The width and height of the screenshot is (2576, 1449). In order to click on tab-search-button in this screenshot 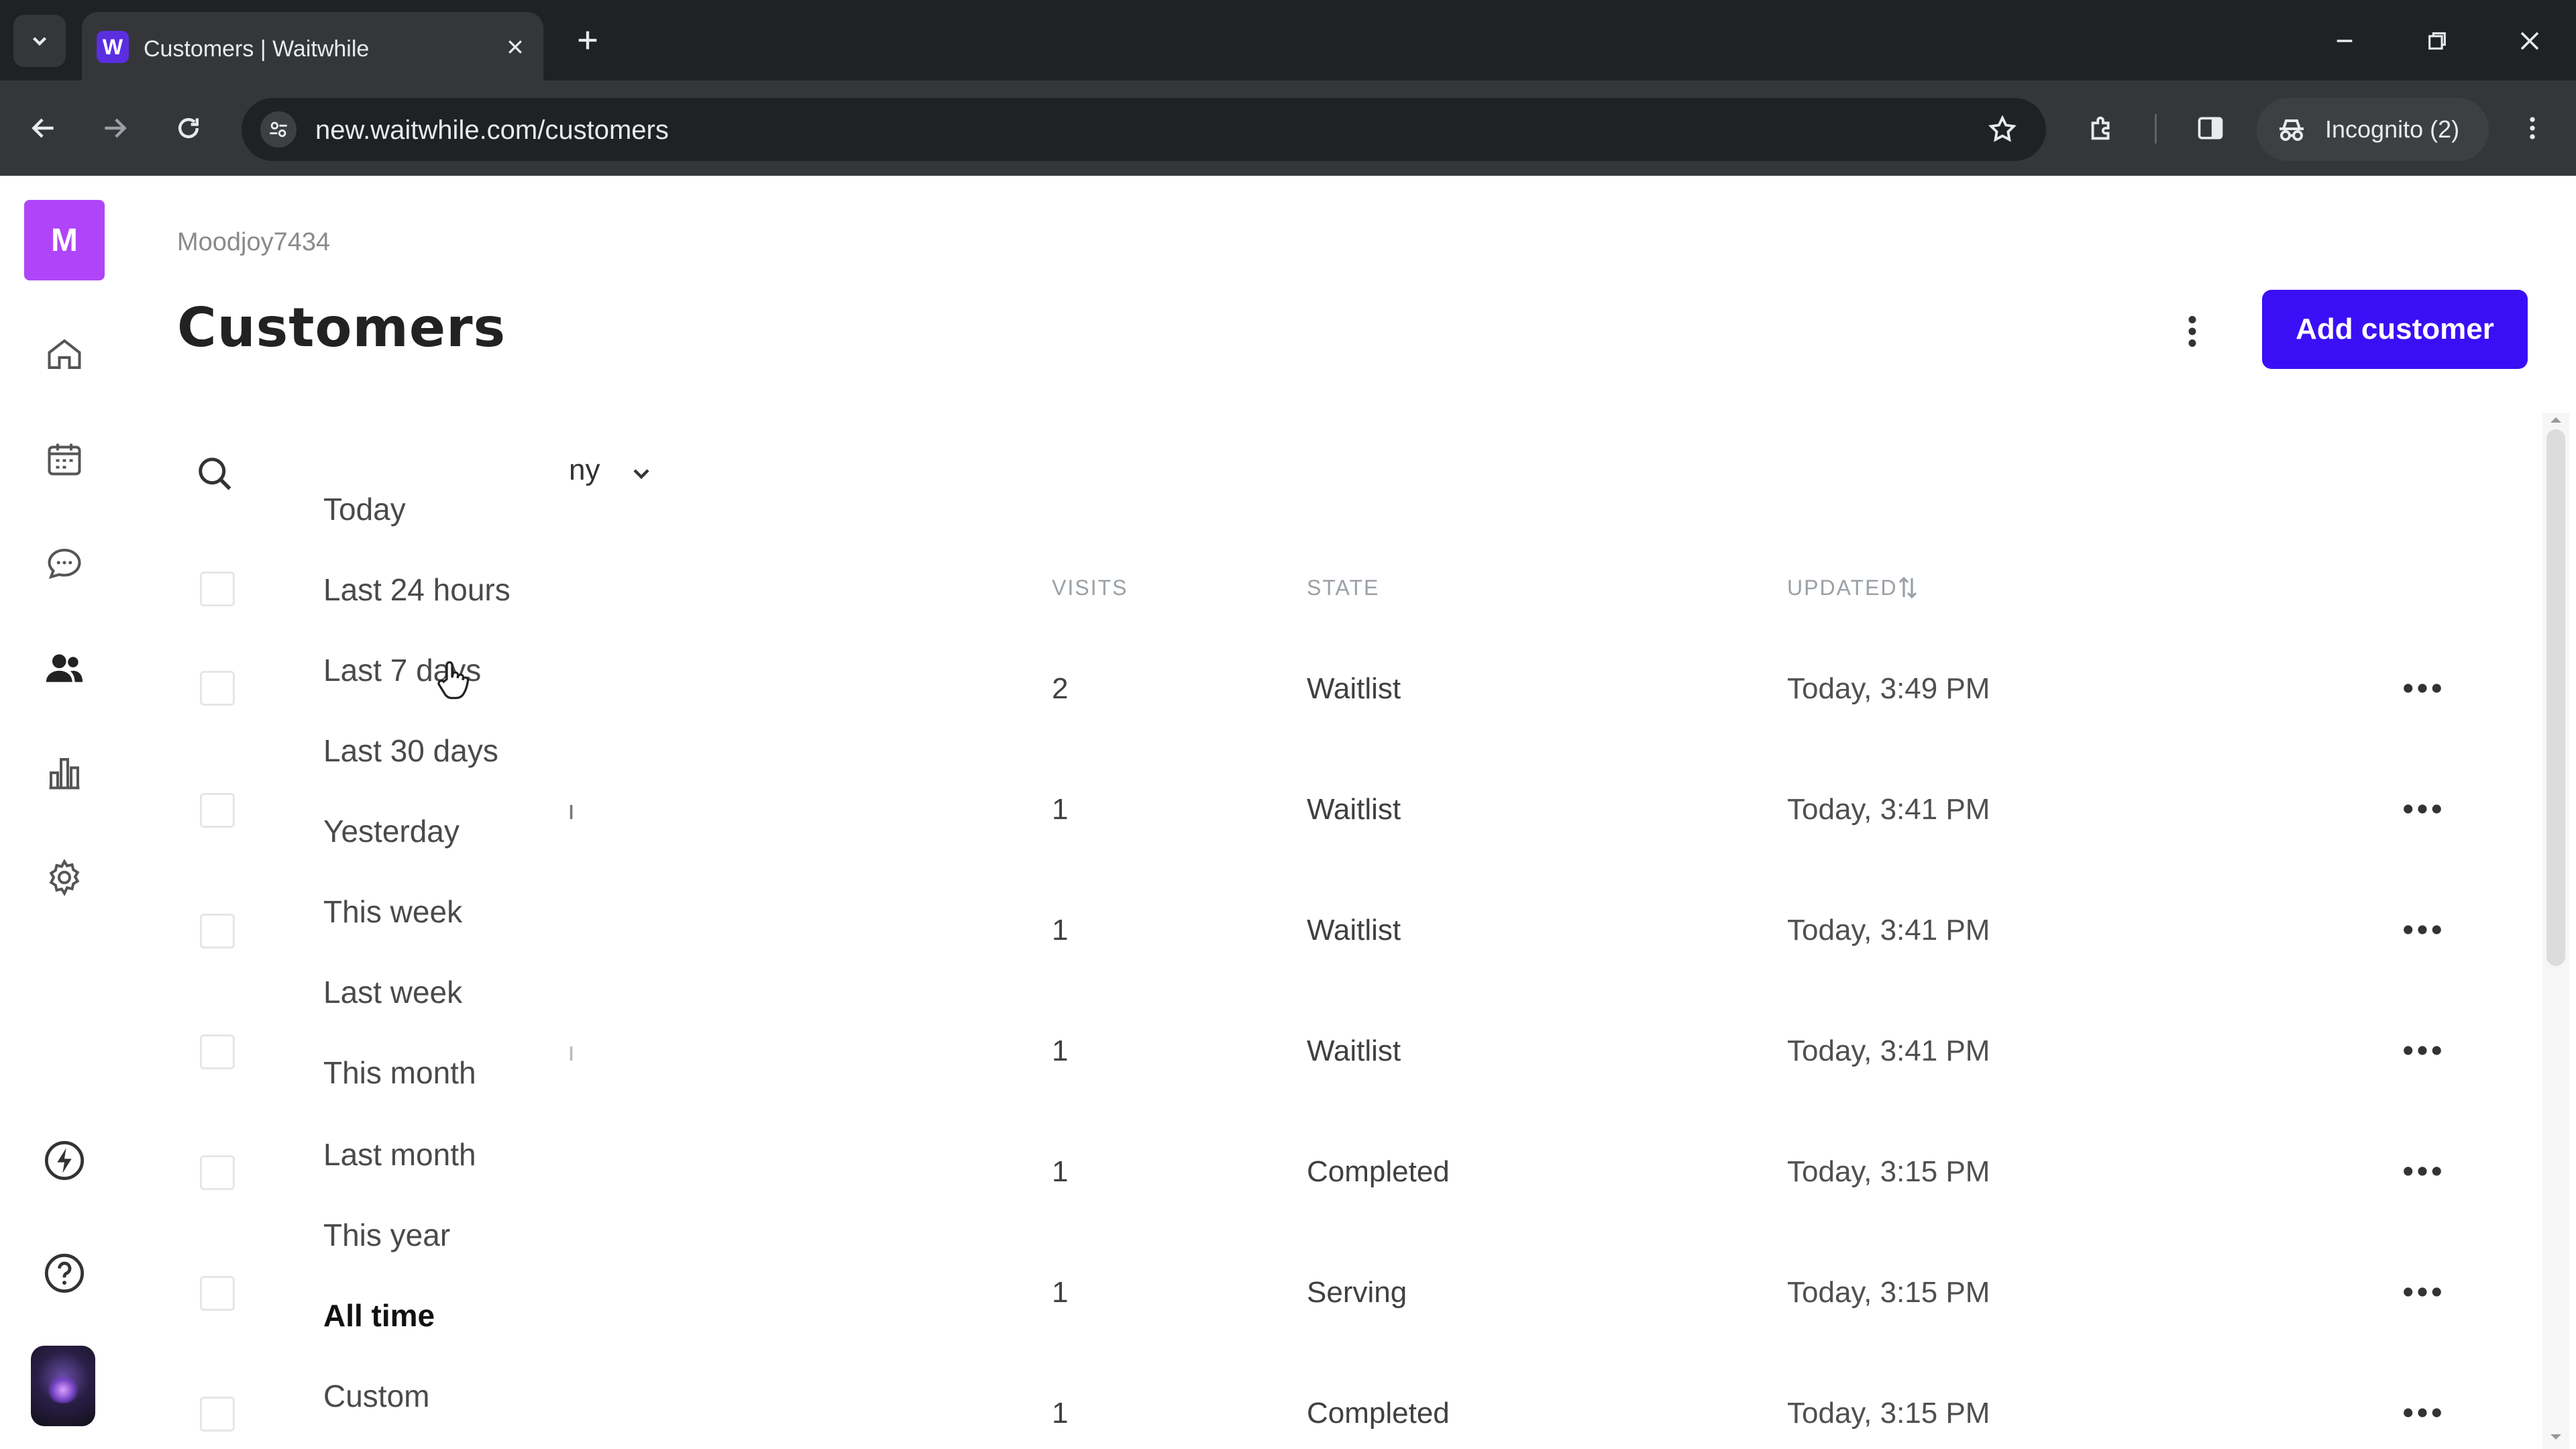, I will do `click(39, 41)`.